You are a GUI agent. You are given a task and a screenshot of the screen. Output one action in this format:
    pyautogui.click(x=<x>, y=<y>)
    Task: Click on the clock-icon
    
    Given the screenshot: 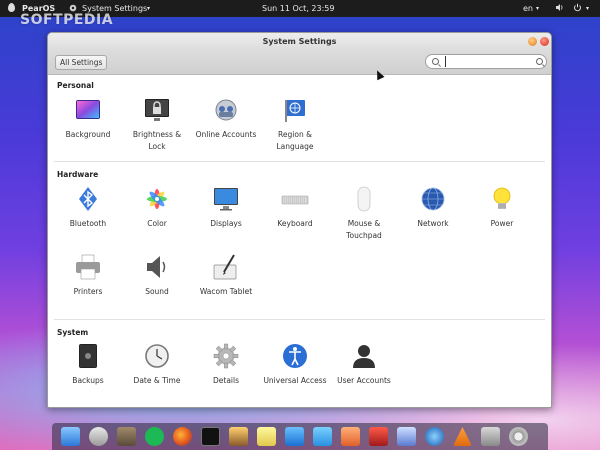 What is the action you would take?
    pyautogui.click(x=157, y=356)
    